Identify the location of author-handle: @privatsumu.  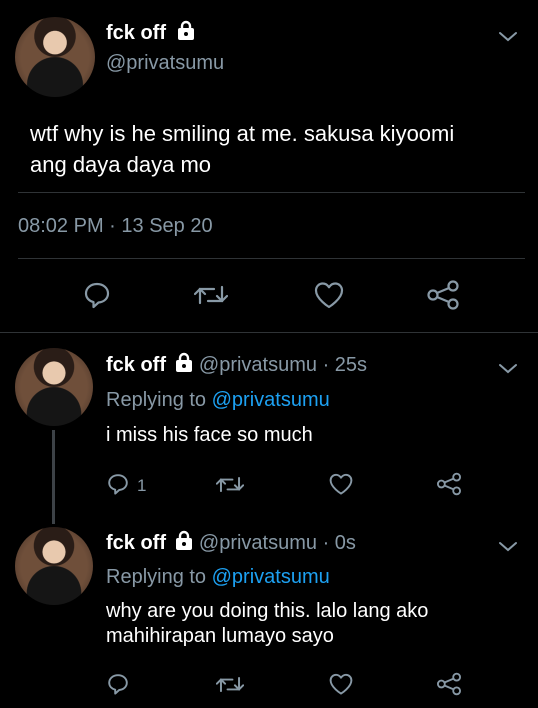
(165, 63).